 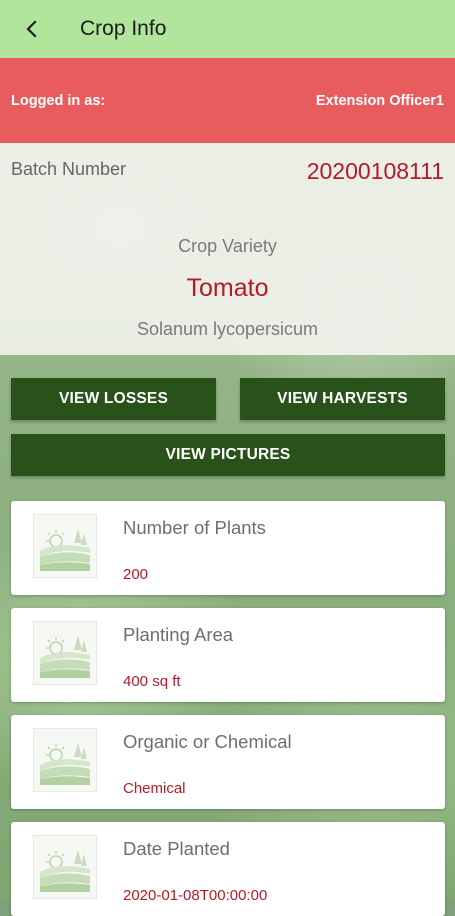 I want to click on view-losses-button: VIEW LOSSES, so click(x=113, y=399).